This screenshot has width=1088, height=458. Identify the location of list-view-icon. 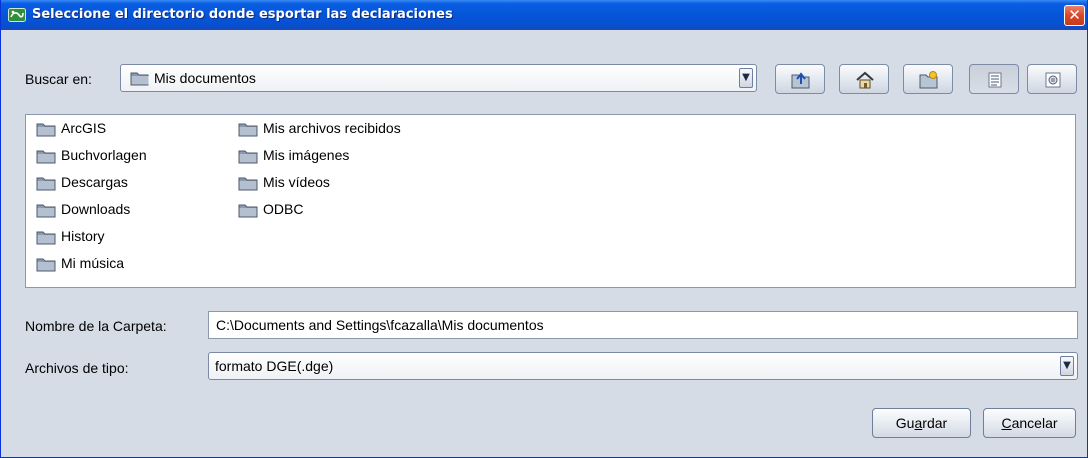
(995, 80).